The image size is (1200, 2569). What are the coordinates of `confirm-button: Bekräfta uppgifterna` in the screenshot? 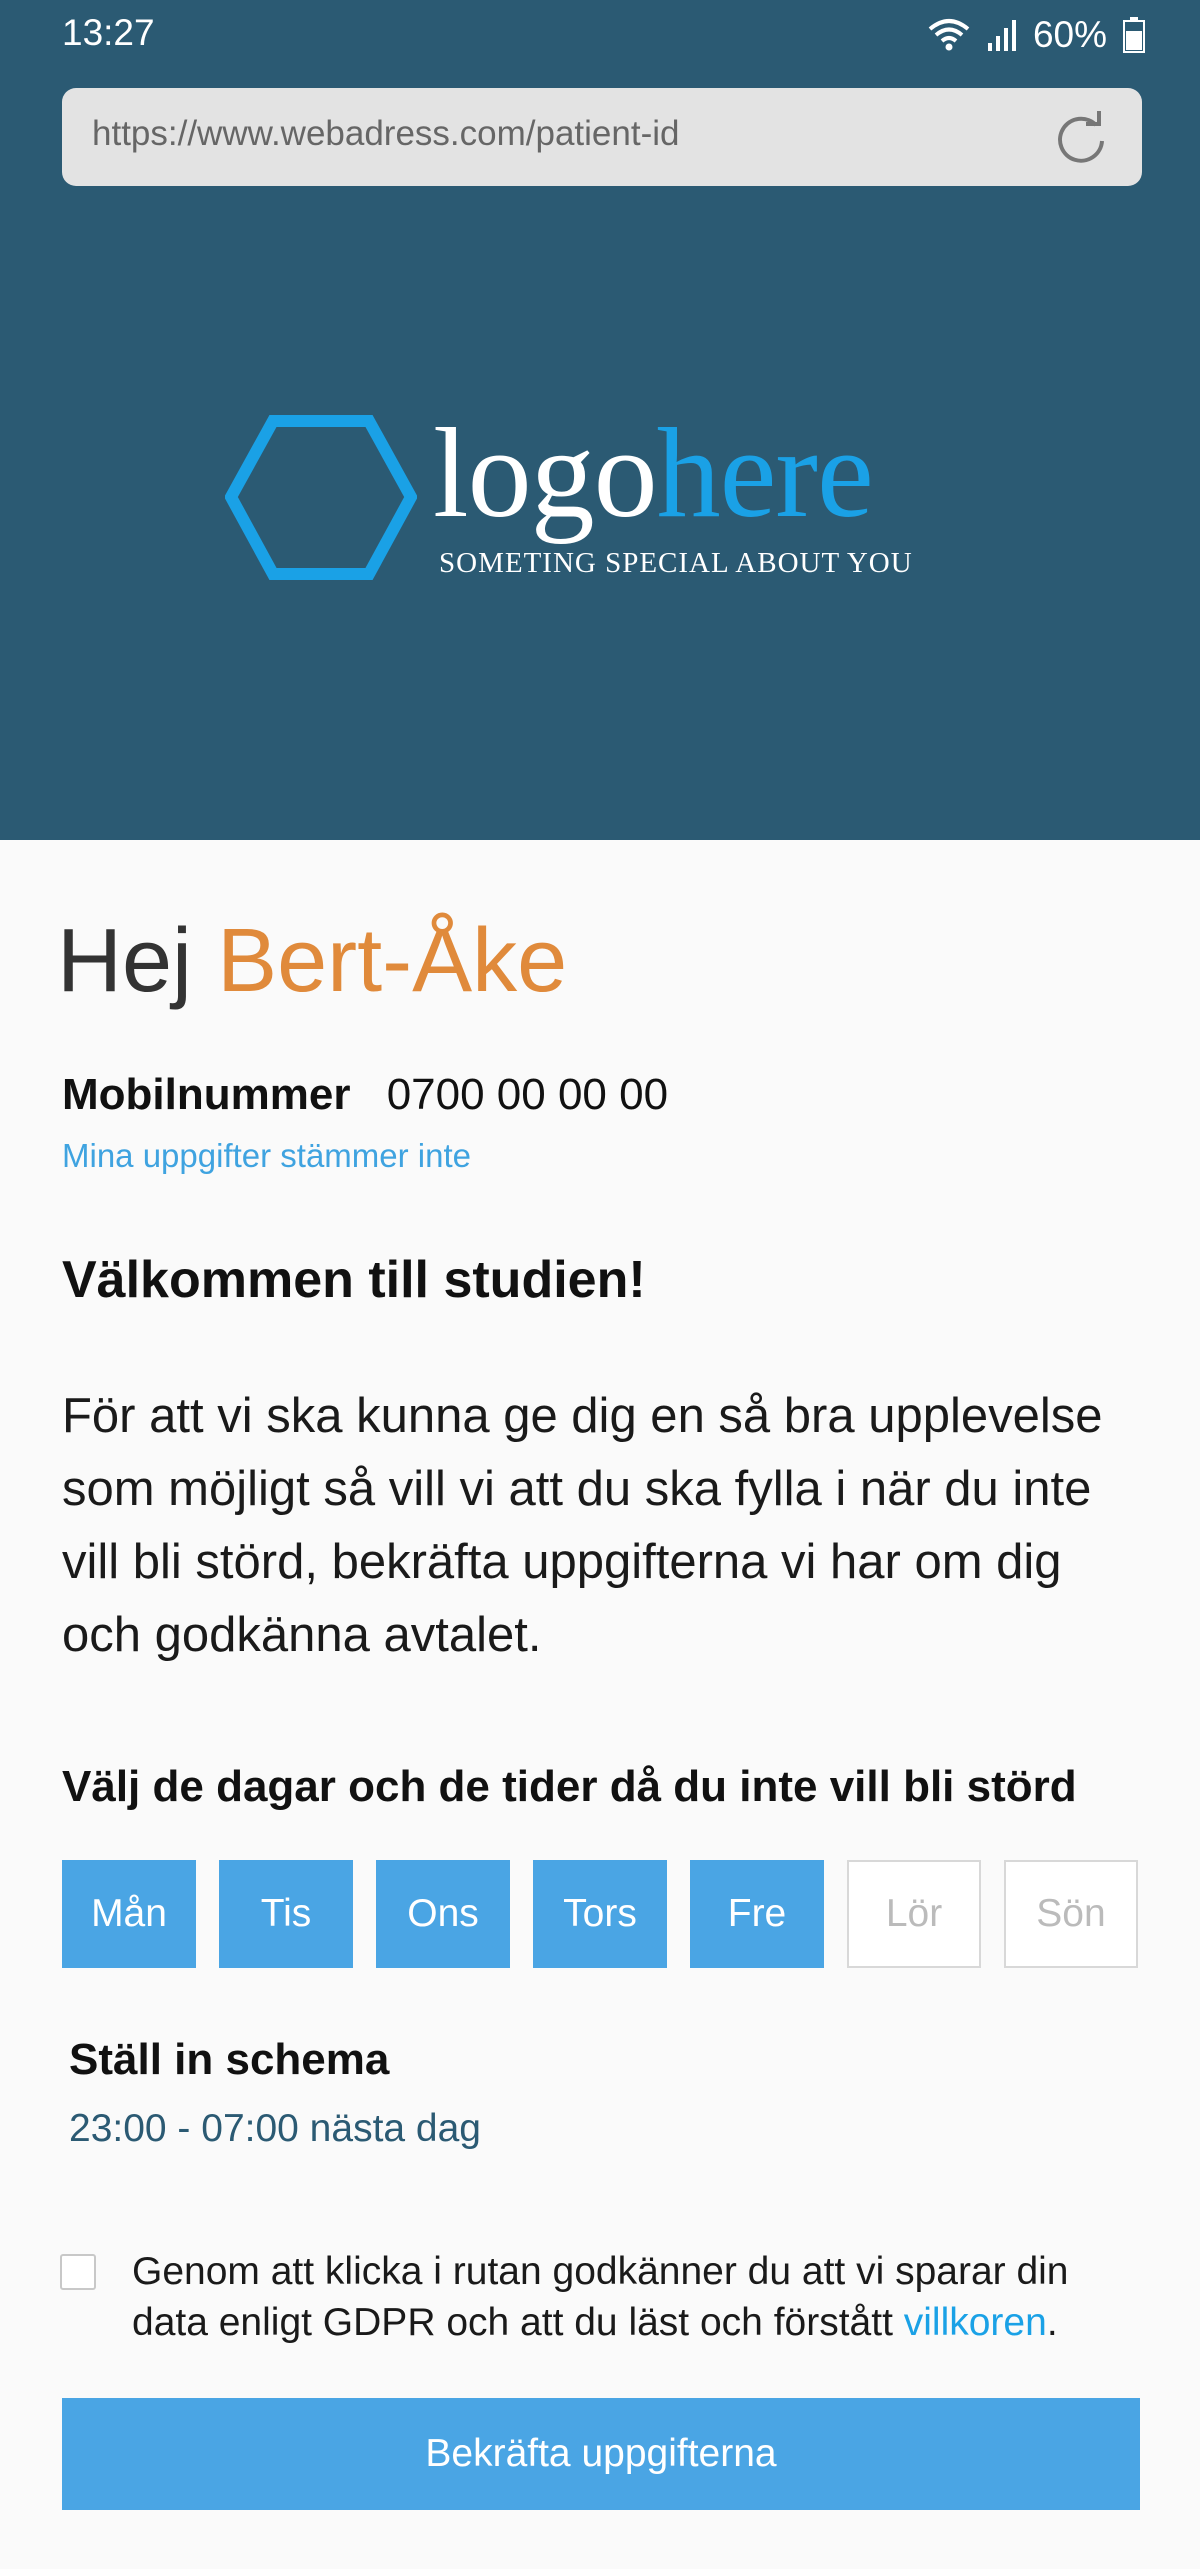 It's located at (601, 2454).